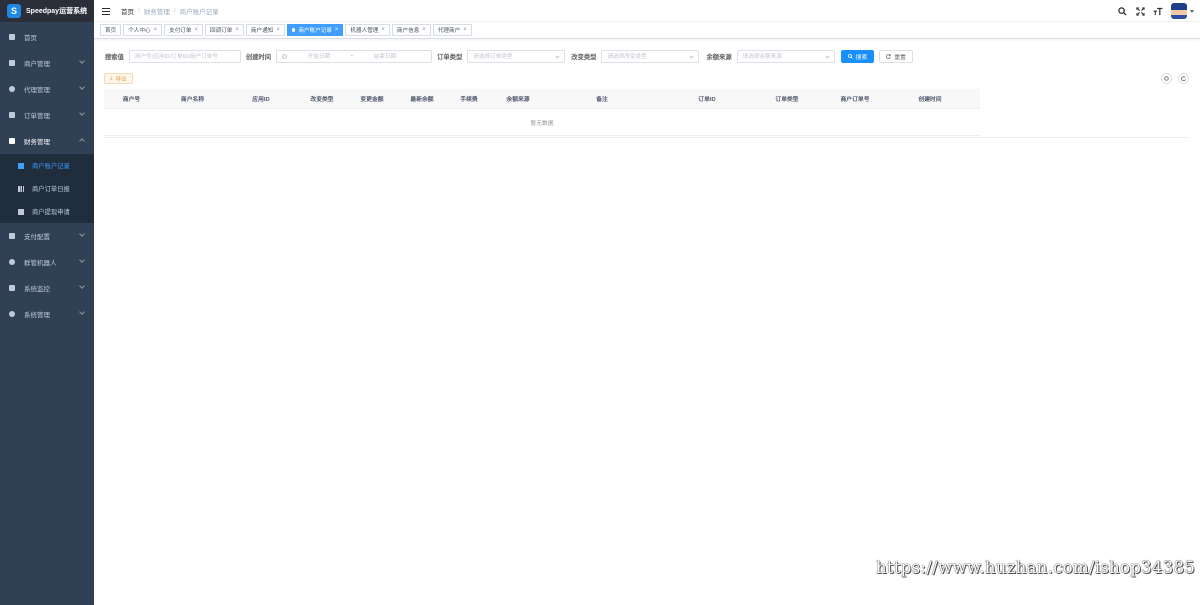  I want to click on tag-home: 首页, so click(111, 30).